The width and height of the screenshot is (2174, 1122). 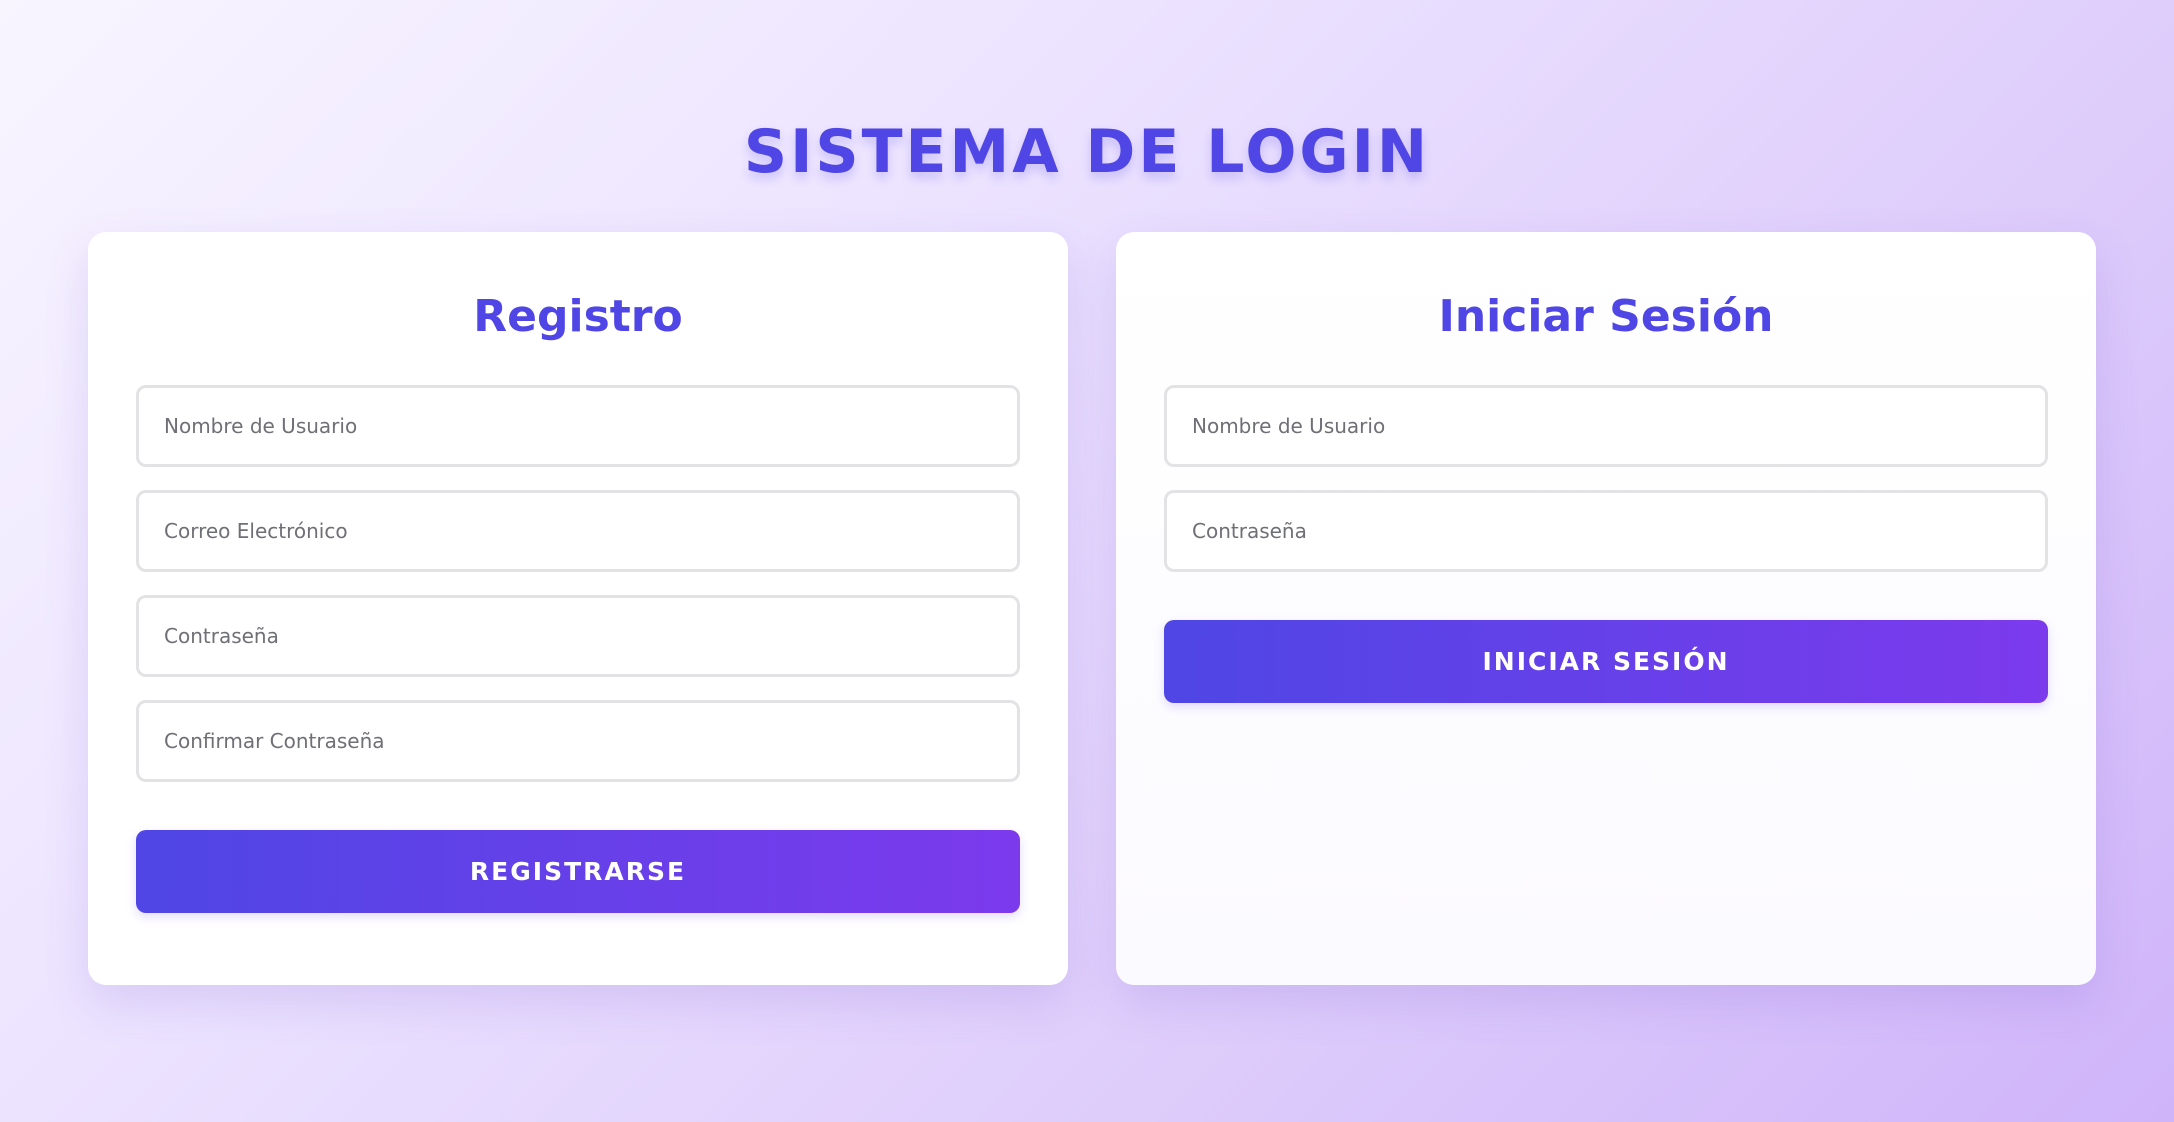 I want to click on page-title: SISTEMA DE LOGIN, so click(x=1087, y=152).